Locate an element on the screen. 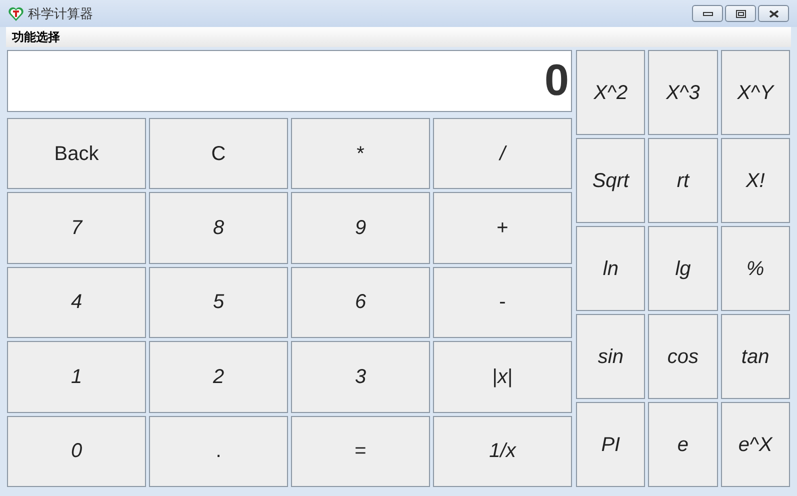 The height and width of the screenshot is (496, 797). maximize-button is located at coordinates (740, 13).